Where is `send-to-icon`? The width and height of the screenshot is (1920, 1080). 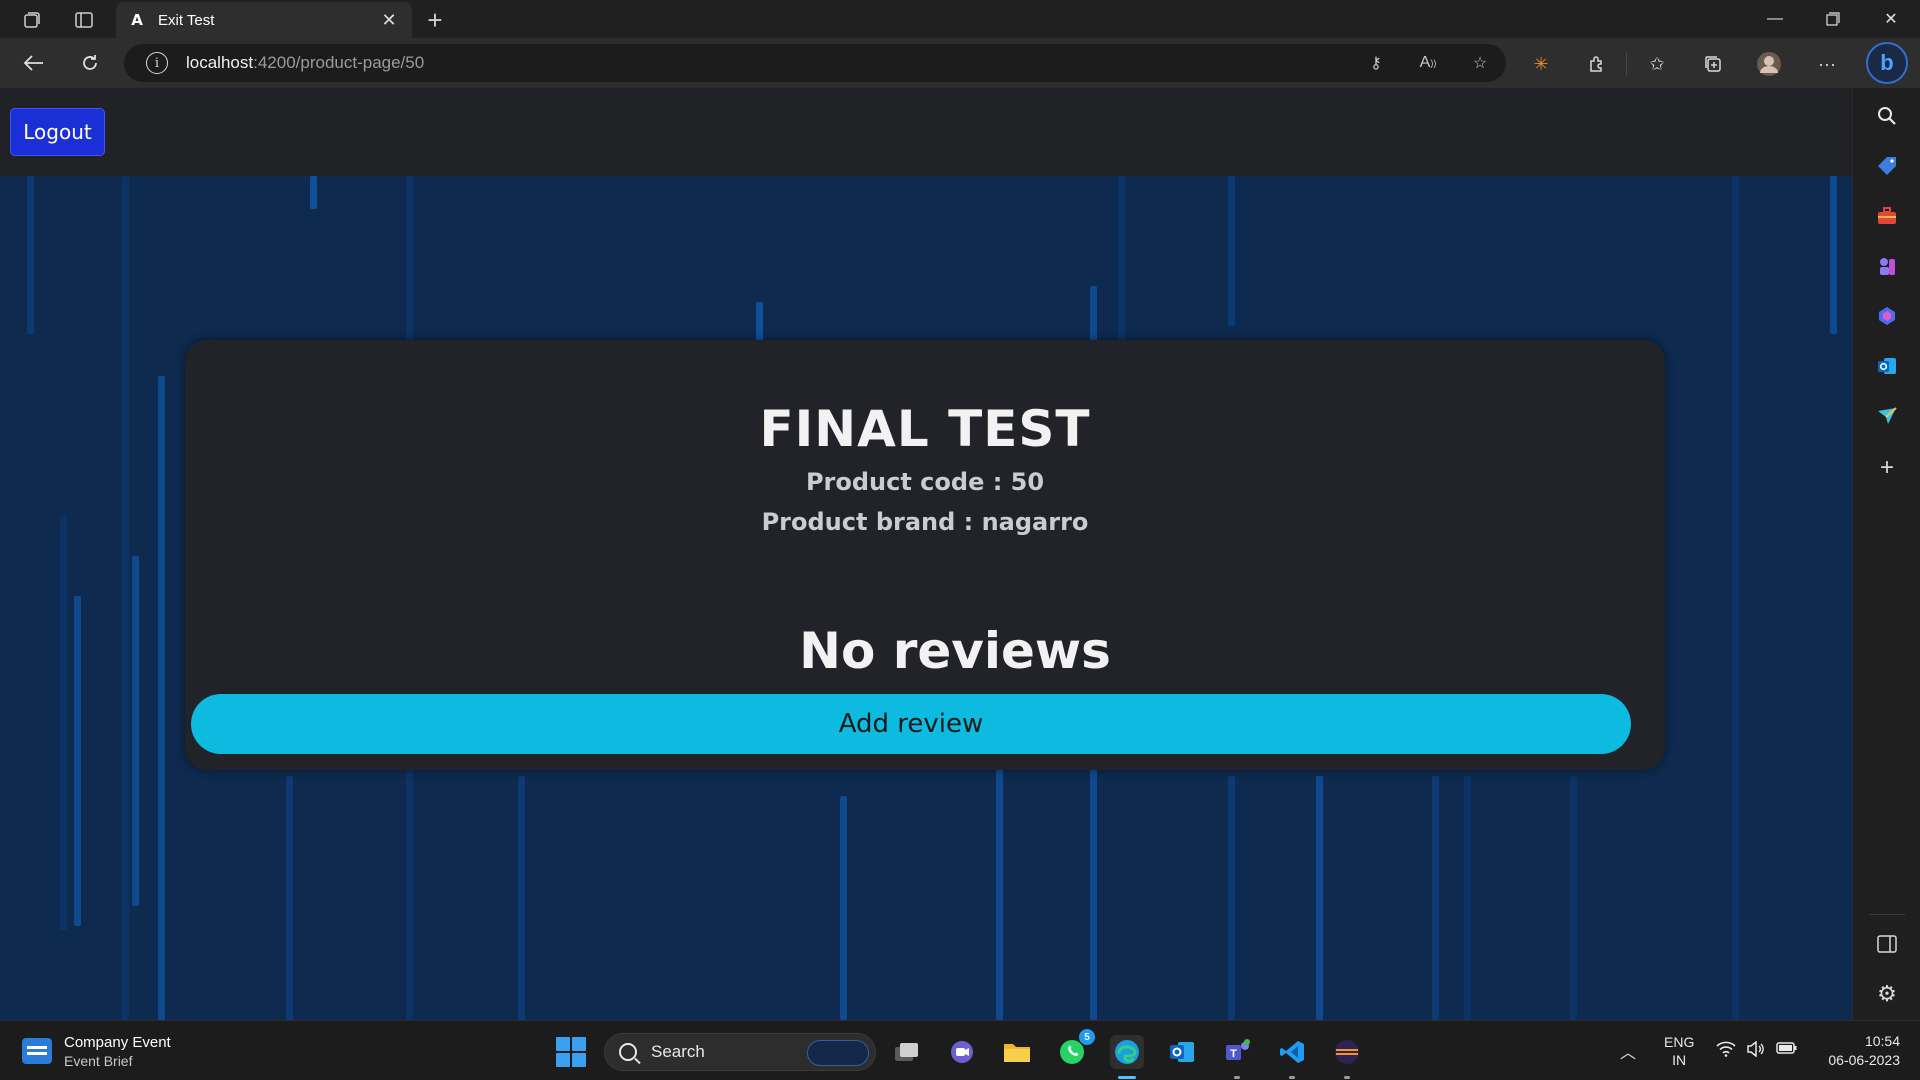
send-to-icon is located at coordinates (1887, 416).